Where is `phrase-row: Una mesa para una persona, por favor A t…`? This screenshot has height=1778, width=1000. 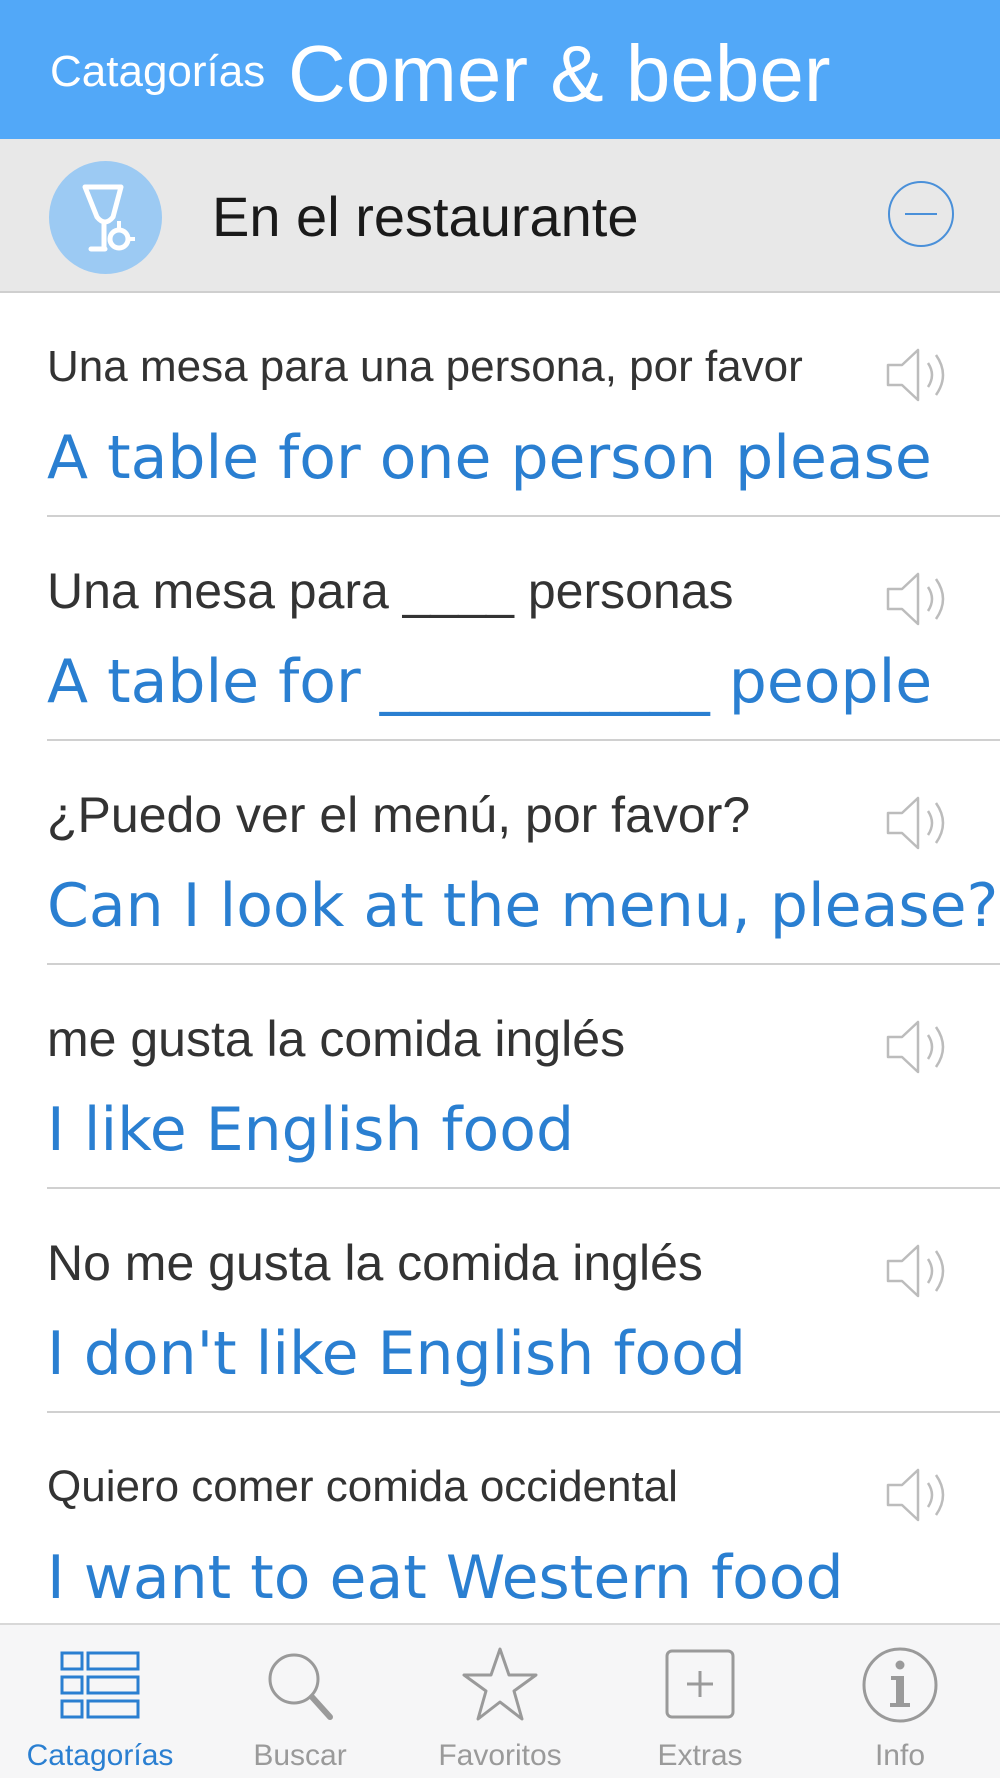
phrase-row: Una mesa para una persona, por favor A t… is located at coordinates (523, 405).